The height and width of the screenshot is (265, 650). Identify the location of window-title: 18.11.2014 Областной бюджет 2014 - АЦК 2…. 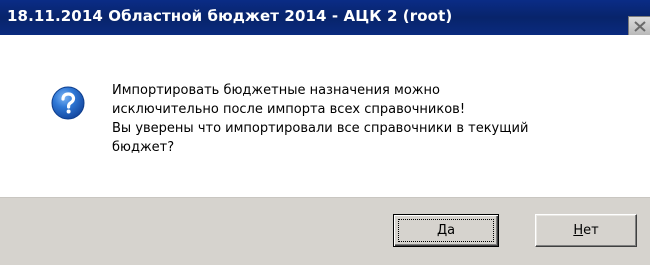
(230, 16).